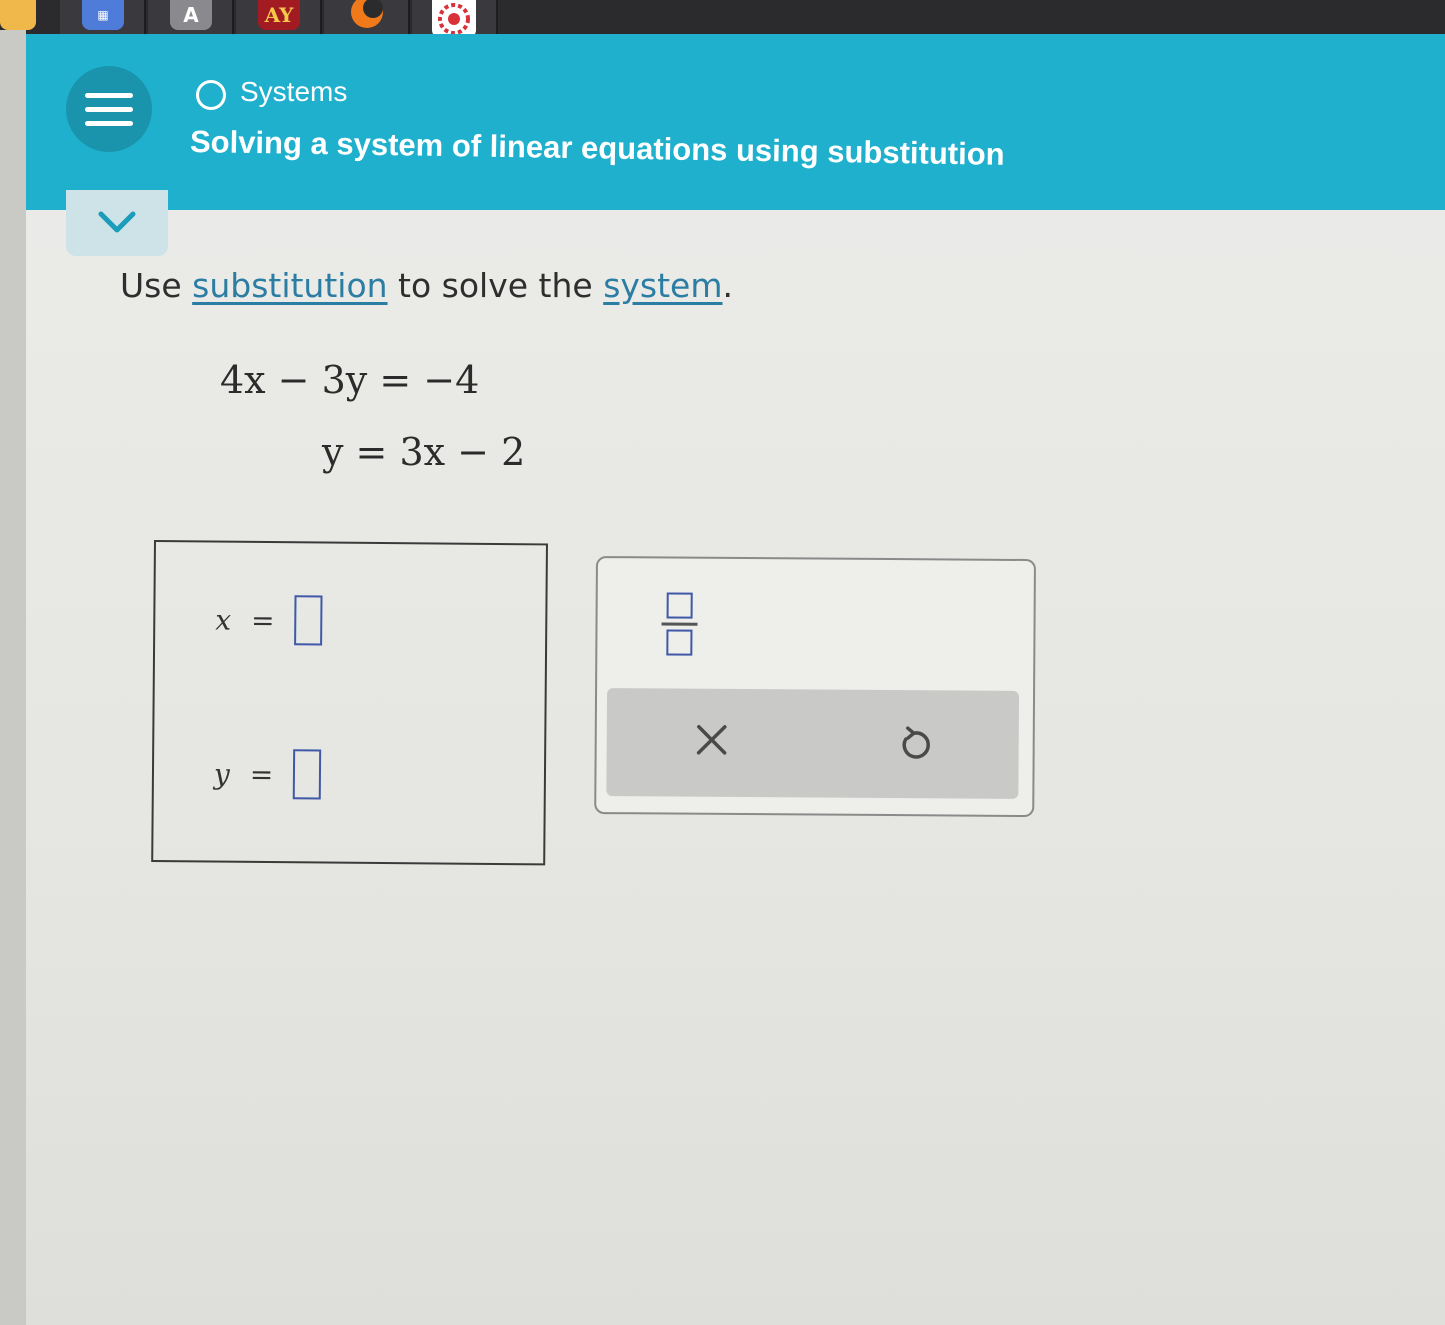 This screenshot has width=1445, height=1325. I want to click on instruction-text: Use substitution to solve the system., so click(426, 285).